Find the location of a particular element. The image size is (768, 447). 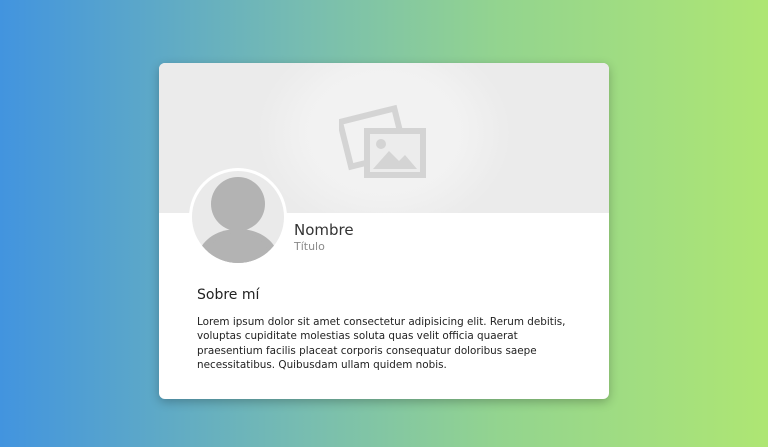

profile-title: Título is located at coordinates (309, 246).